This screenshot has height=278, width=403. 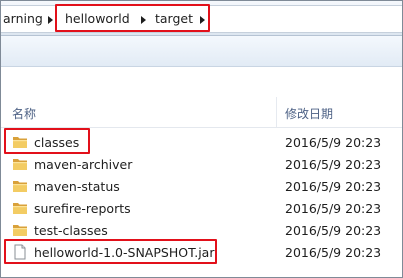 I want to click on breadcrumb-item-learning: arning, so click(x=23, y=18).